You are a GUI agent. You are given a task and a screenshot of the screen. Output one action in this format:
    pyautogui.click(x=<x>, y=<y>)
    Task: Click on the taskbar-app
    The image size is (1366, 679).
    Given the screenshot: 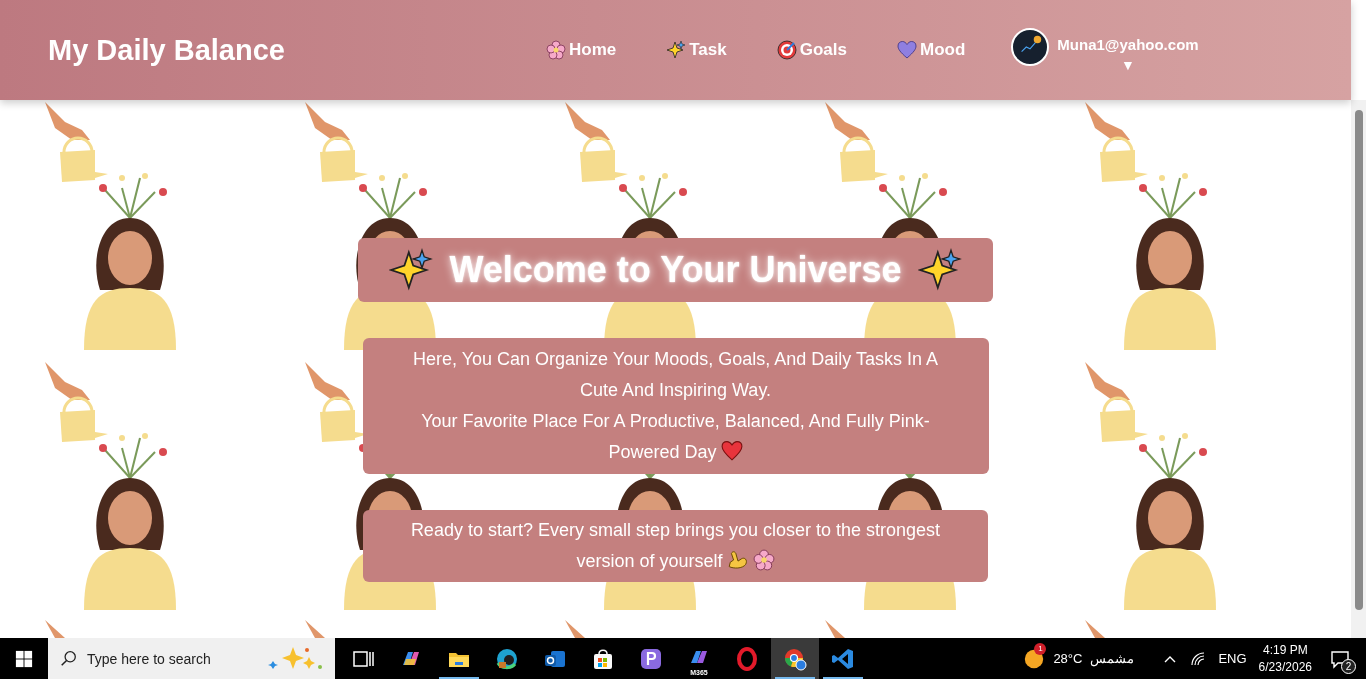 What is the action you would take?
    pyautogui.click(x=795, y=658)
    